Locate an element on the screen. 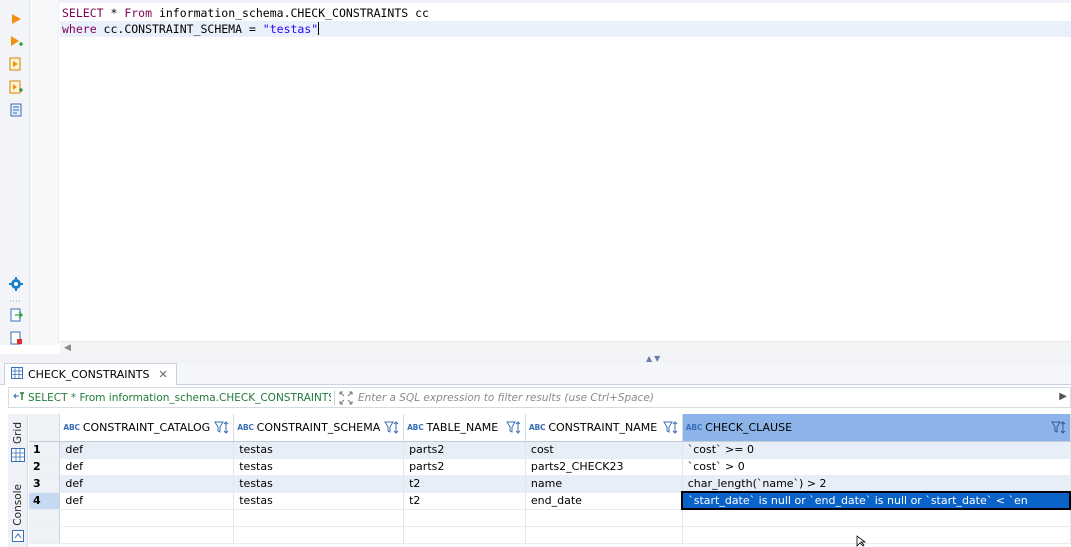 This screenshot has height=547, width=1071. tab-console: Console is located at coordinates (18, 514).